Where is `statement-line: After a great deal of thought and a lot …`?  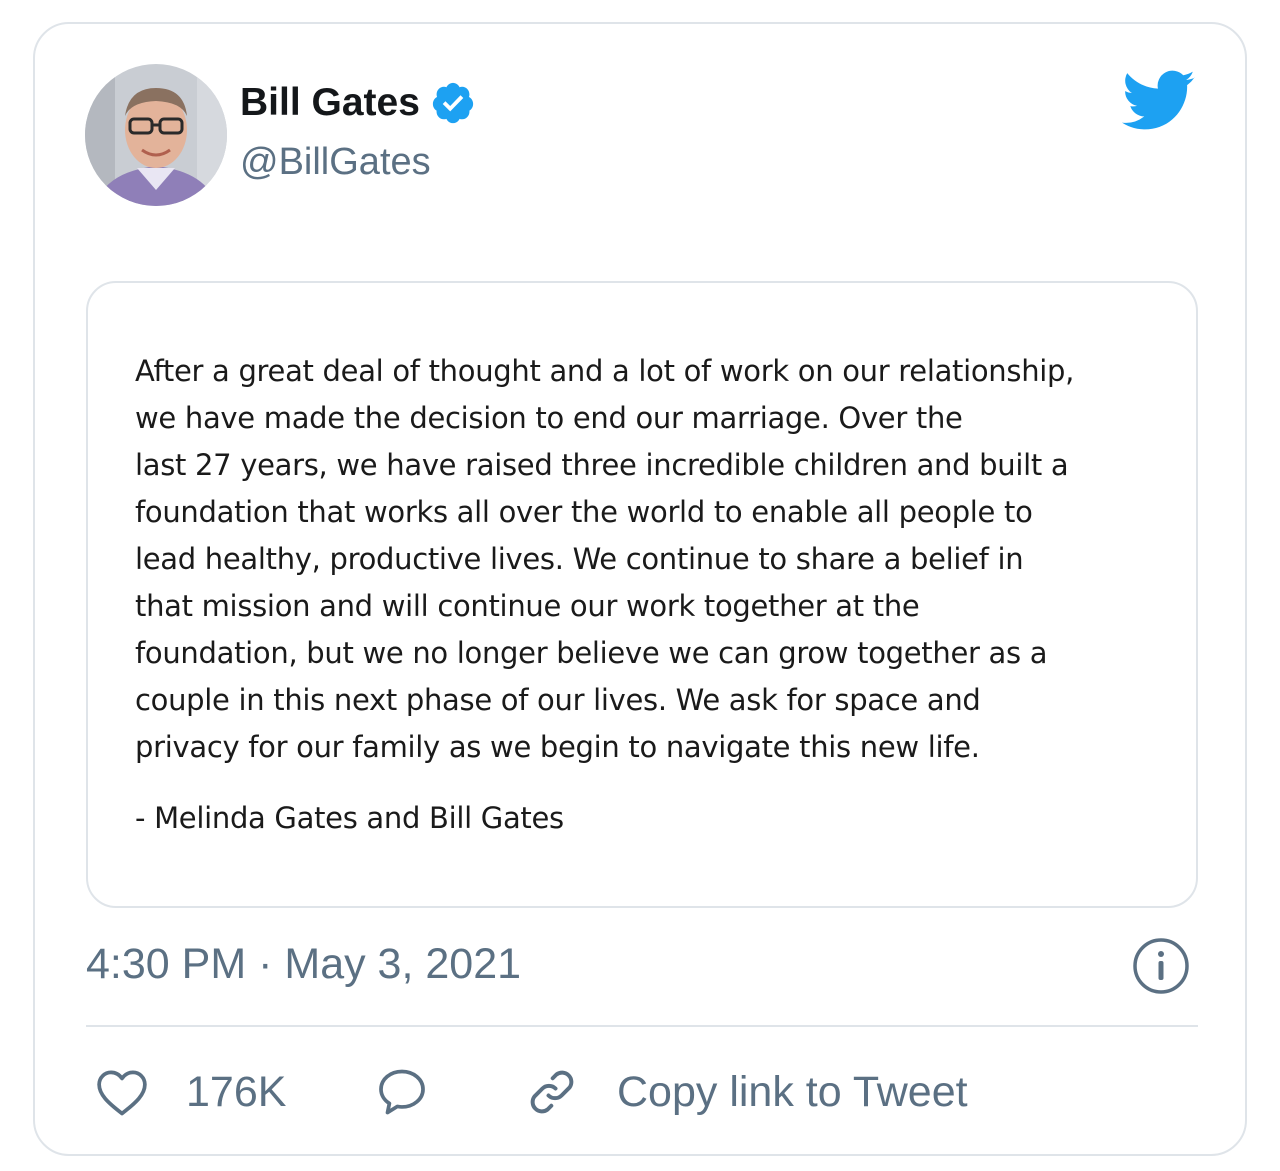 statement-line: After a great deal of thought and a lot … is located at coordinates (605, 371).